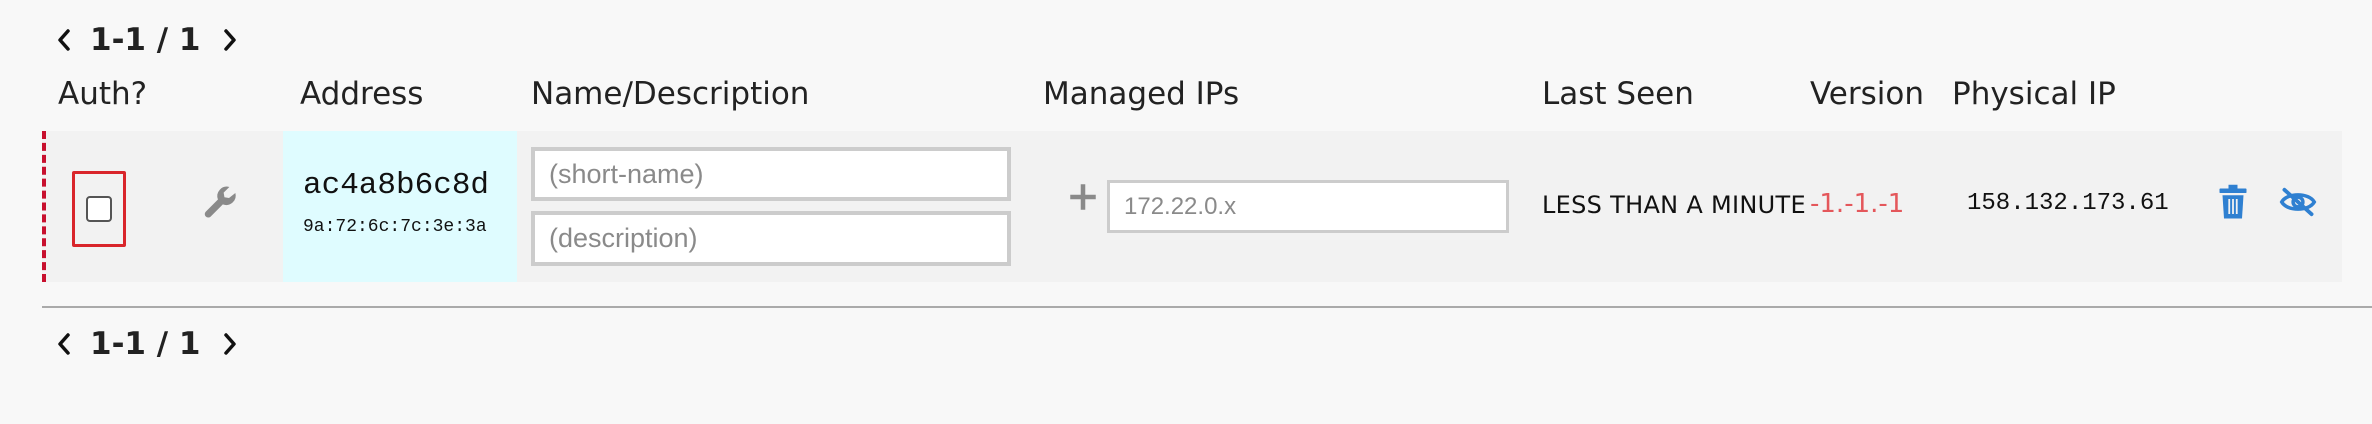  What do you see at coordinates (44, 206) in the screenshot?
I see `unauthorized-row-marker` at bounding box center [44, 206].